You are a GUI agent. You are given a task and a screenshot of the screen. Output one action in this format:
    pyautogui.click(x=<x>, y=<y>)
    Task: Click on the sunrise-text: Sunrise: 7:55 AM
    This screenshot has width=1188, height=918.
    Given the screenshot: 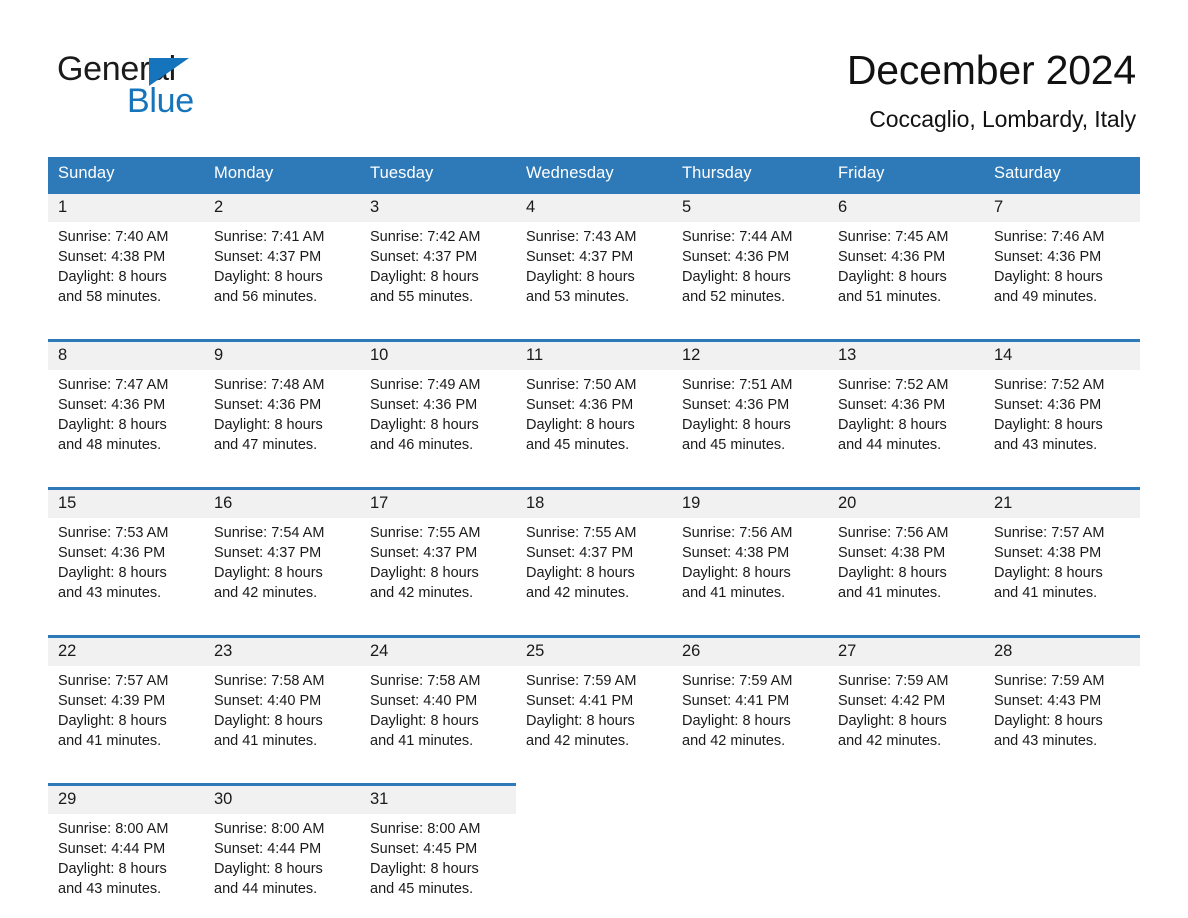 What is the action you would take?
    pyautogui.click(x=581, y=533)
    